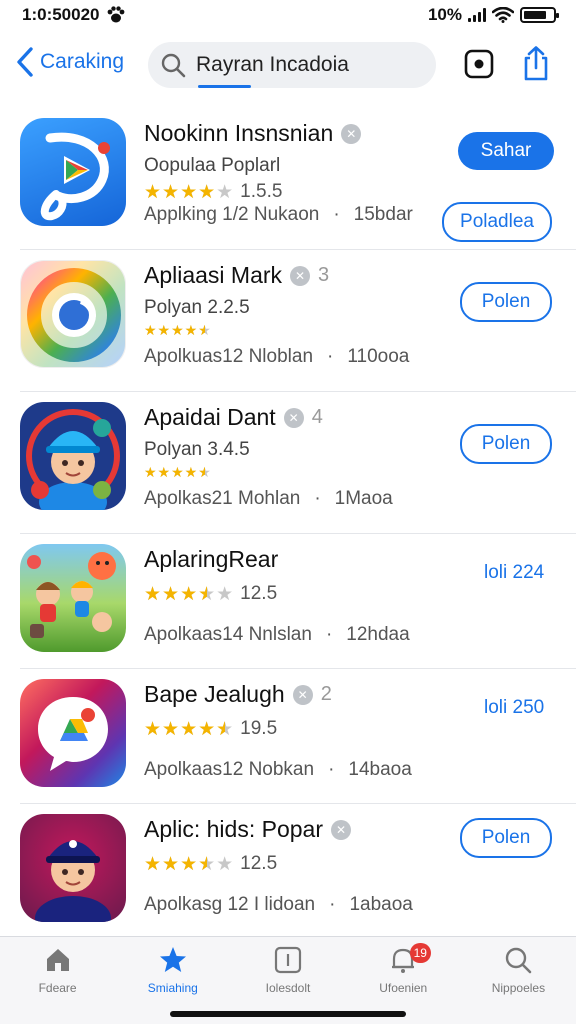  I want to click on boy-avatar-icon, so click(73, 868).